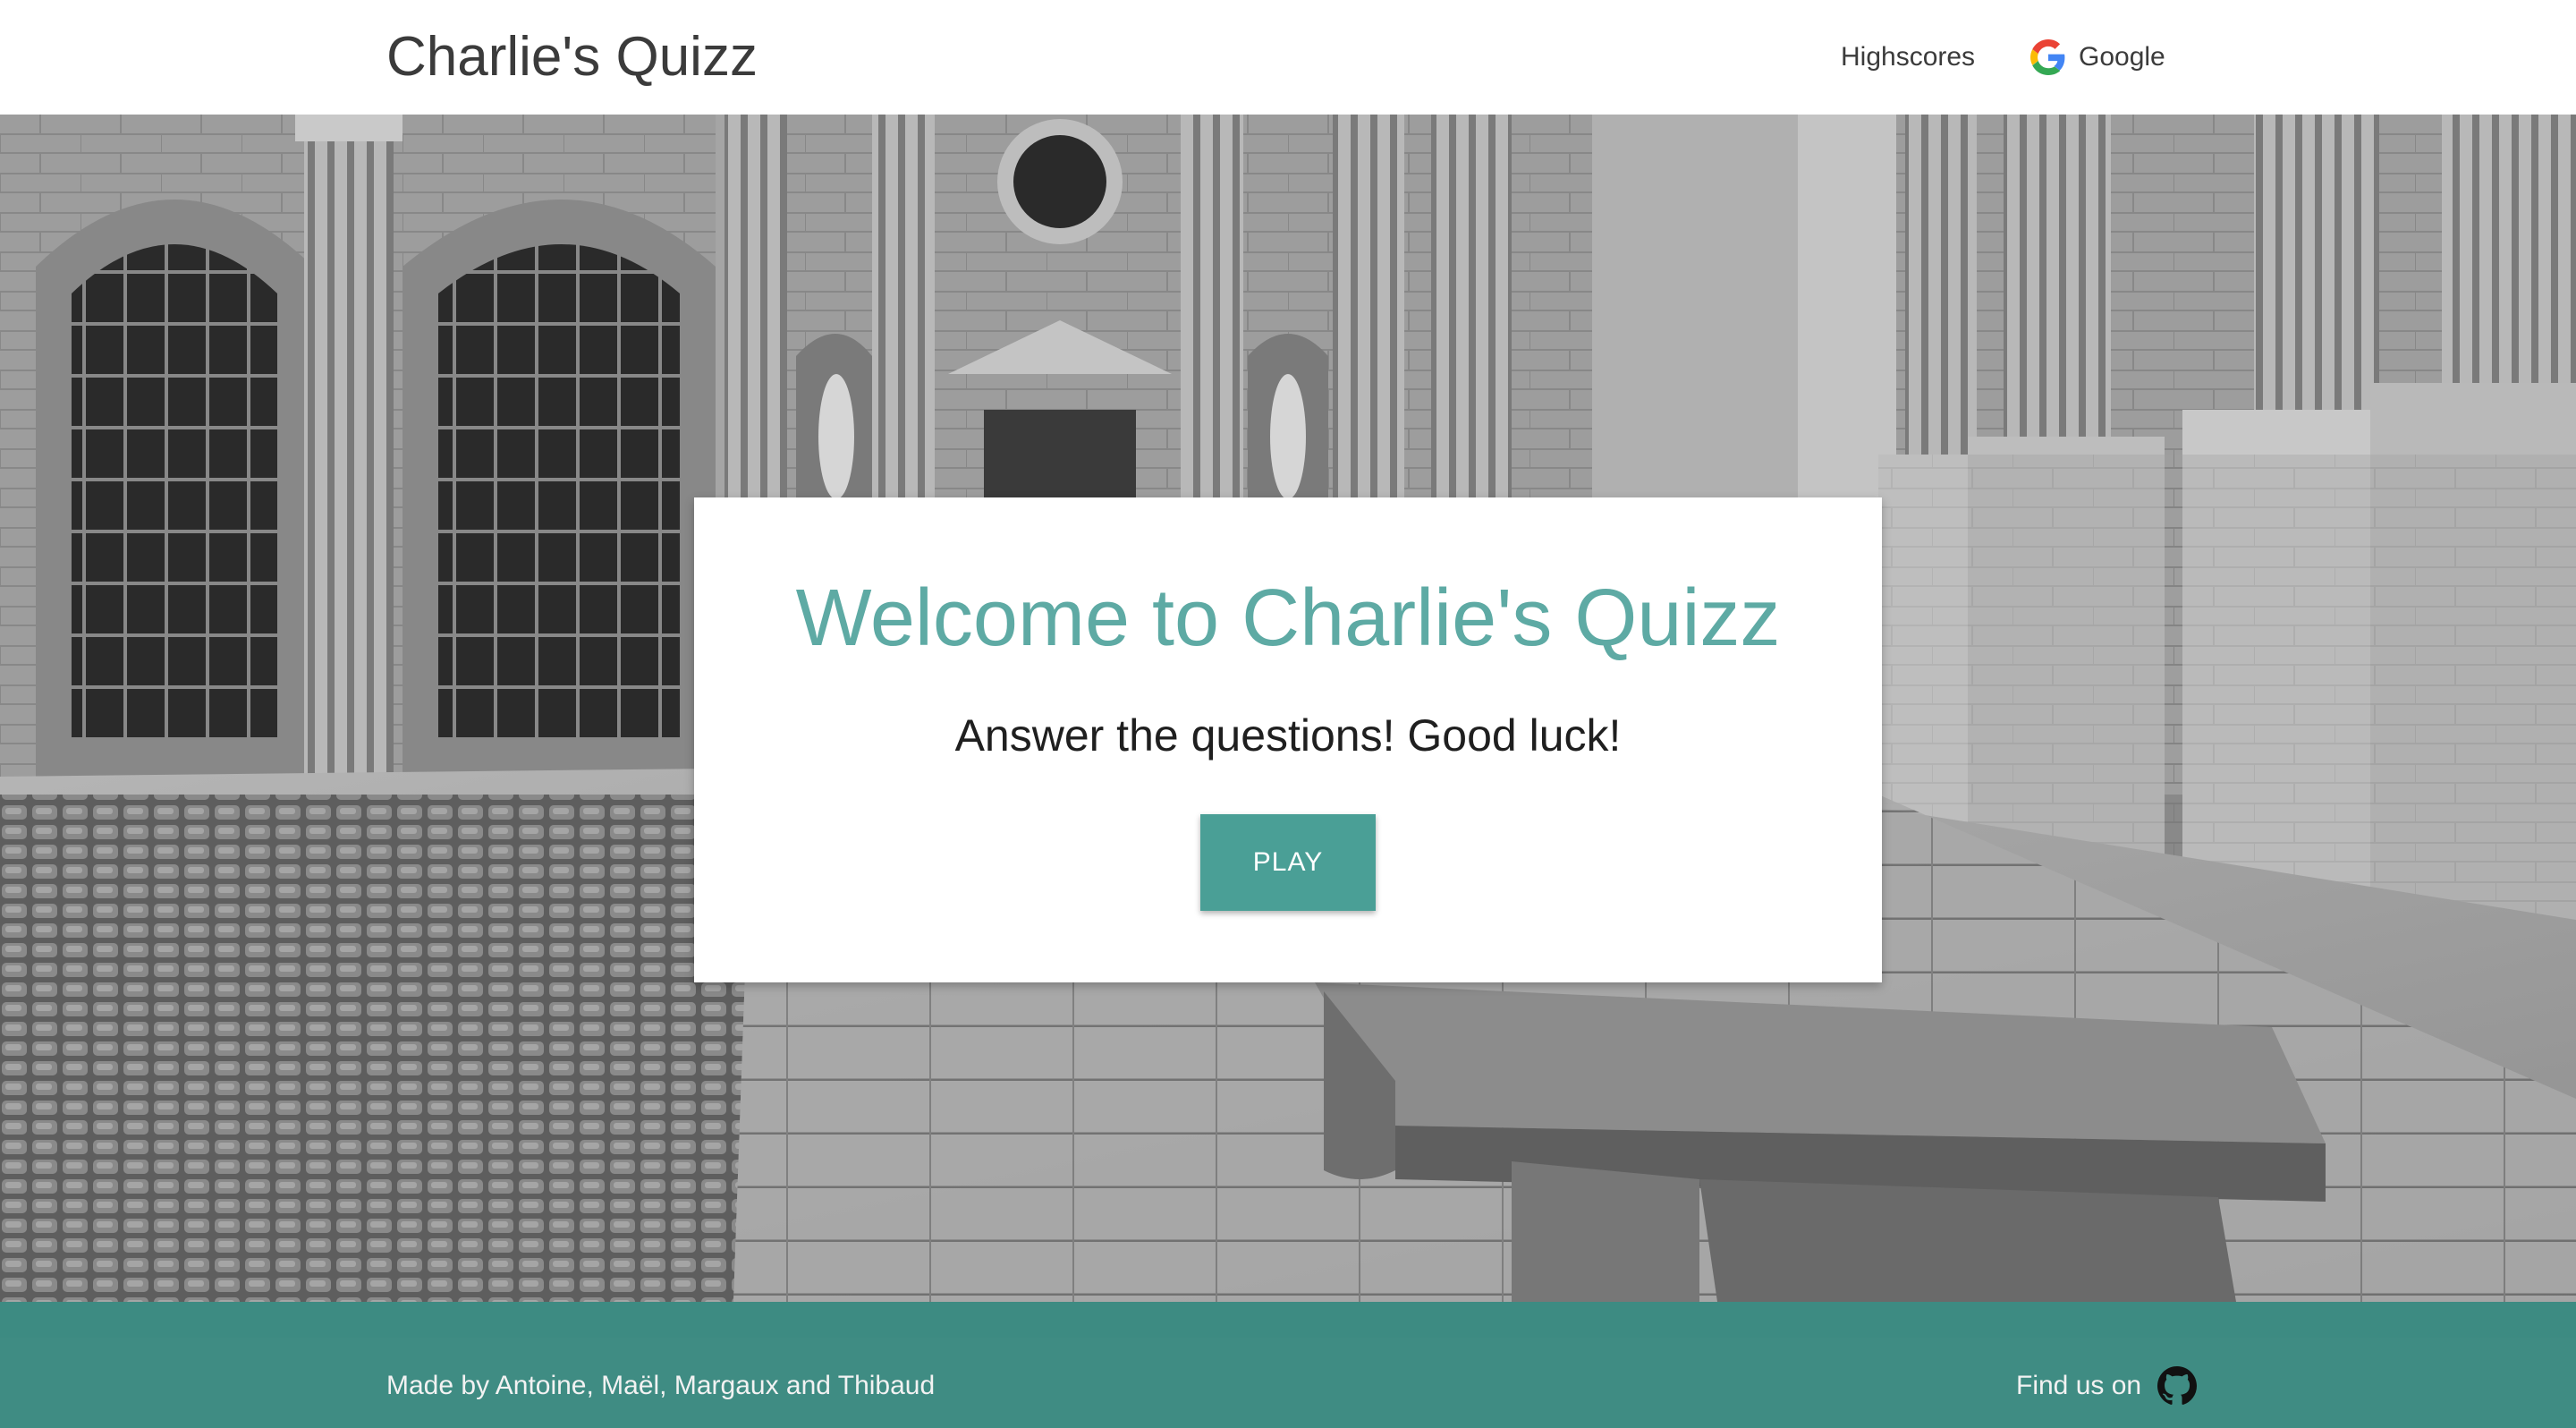  What do you see at coordinates (1288, 618) in the screenshot?
I see `welcome-title: Welcome to Charlie's Quizz` at bounding box center [1288, 618].